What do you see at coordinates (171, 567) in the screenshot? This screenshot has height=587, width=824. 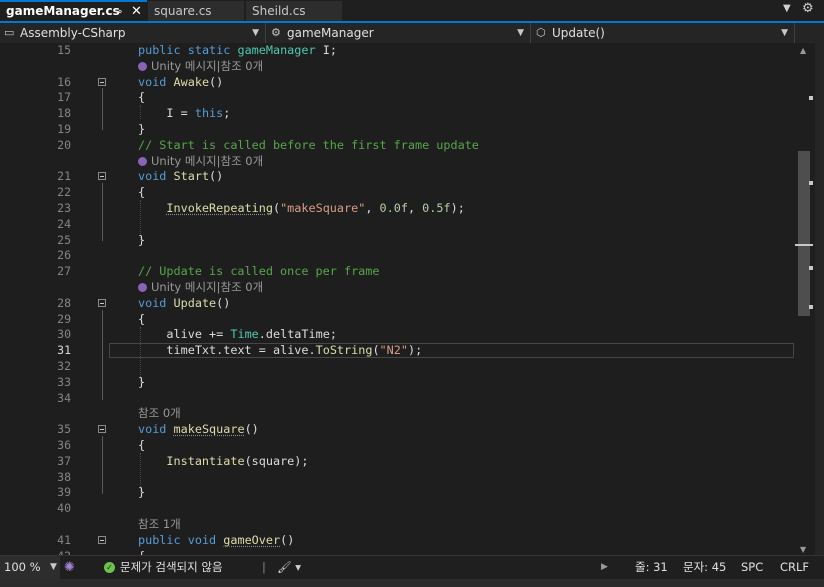 I see `issues-status: 문제가 검색되지 않음` at bounding box center [171, 567].